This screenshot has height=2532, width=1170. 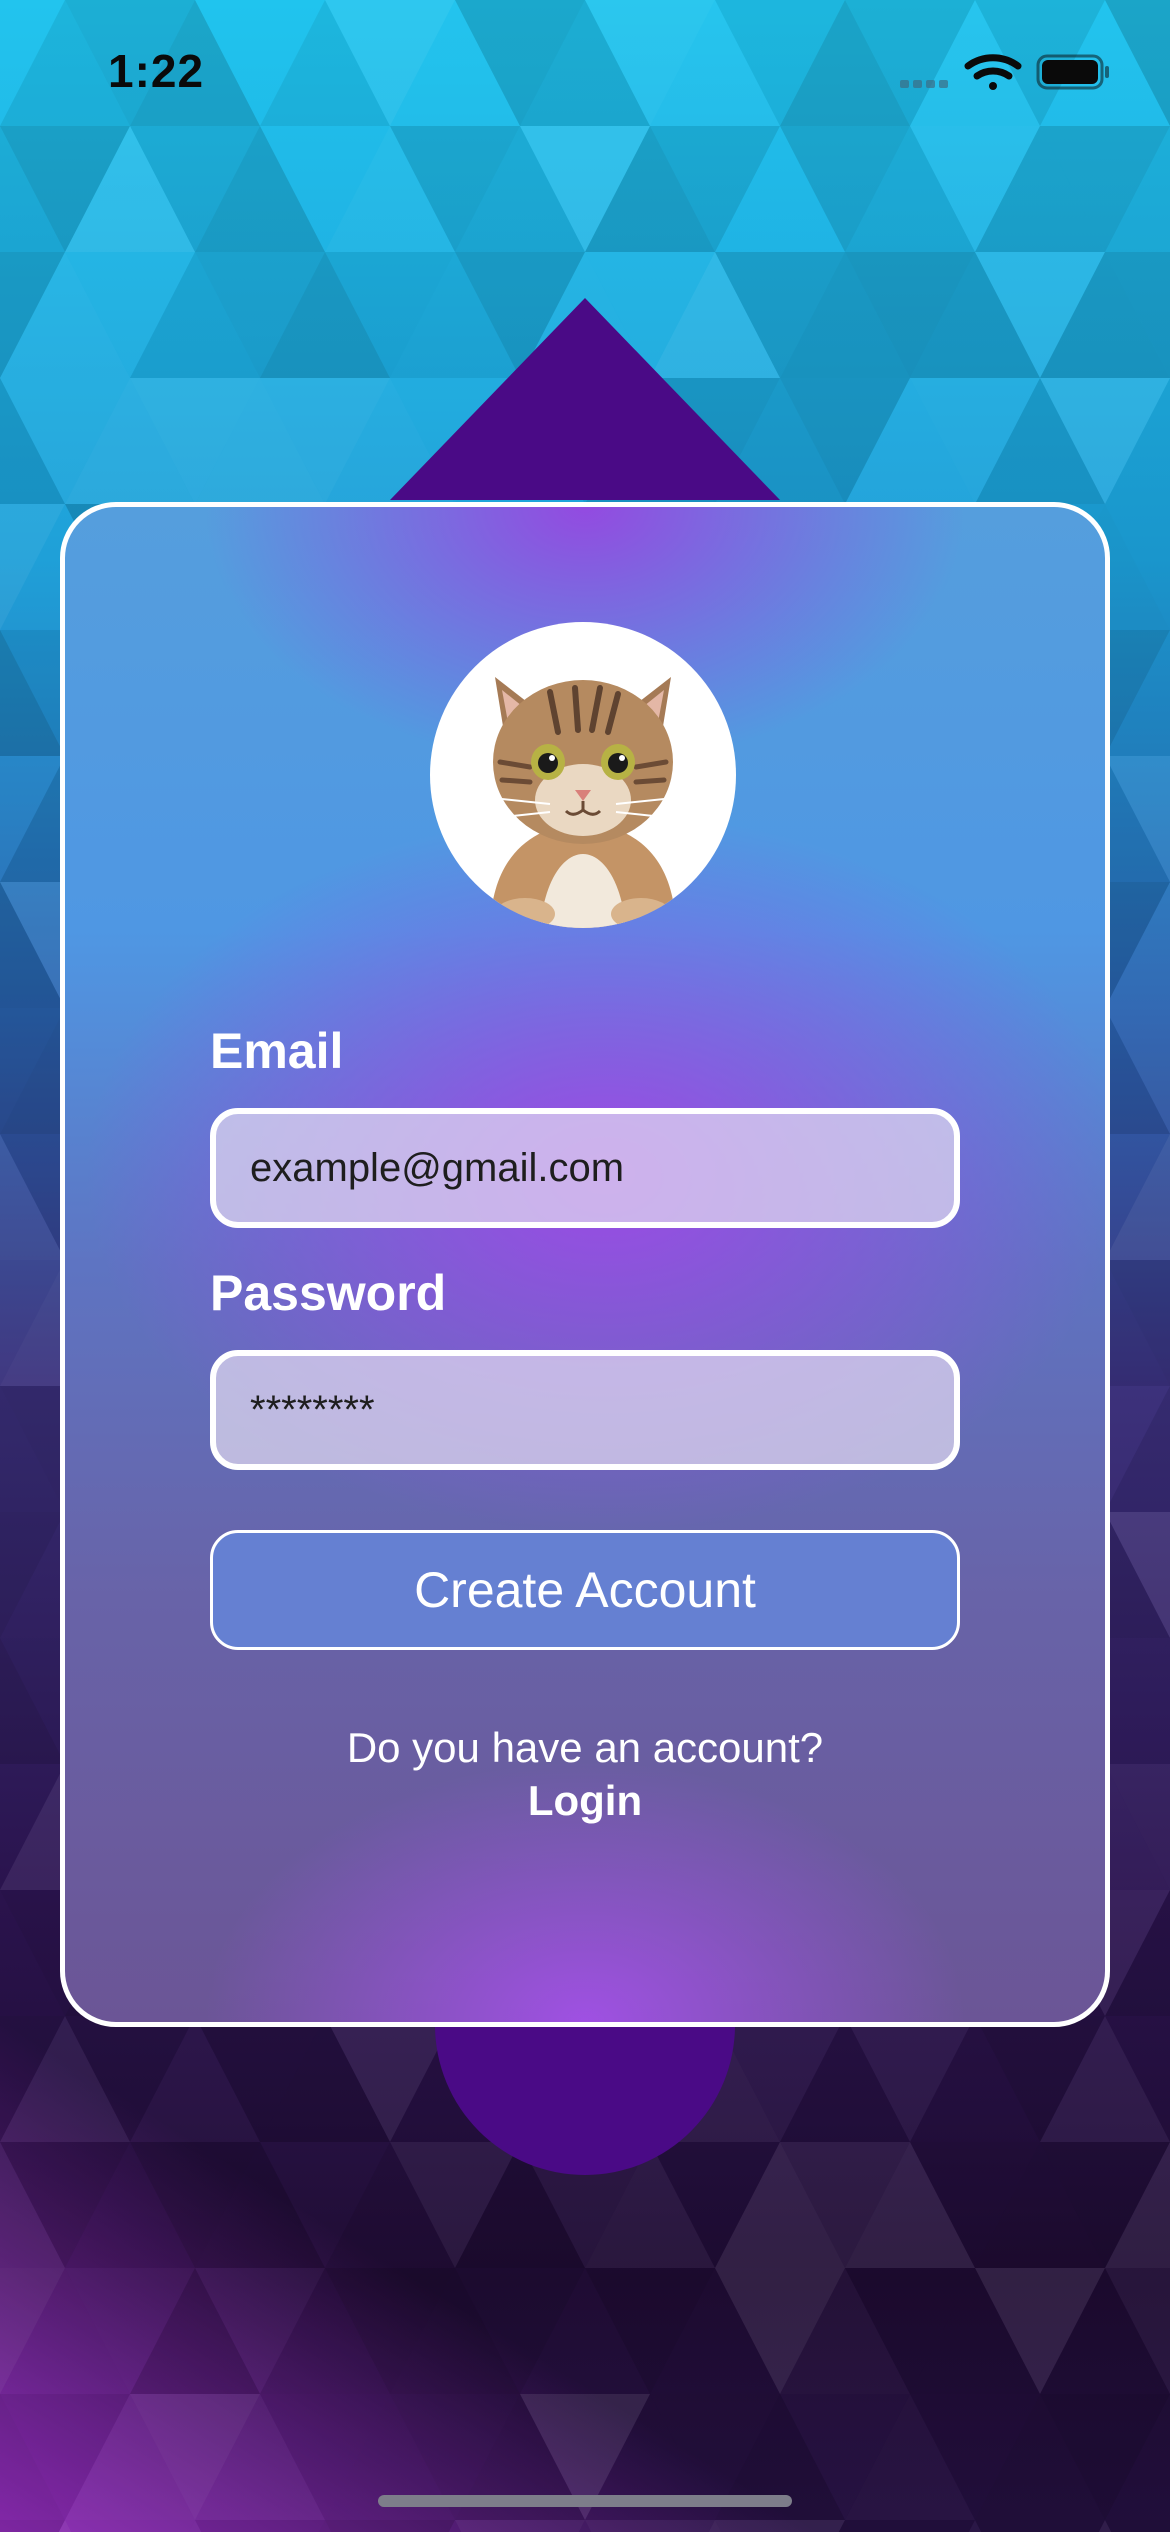 I want to click on account-question: Do you have an account?, so click(x=585, y=1747).